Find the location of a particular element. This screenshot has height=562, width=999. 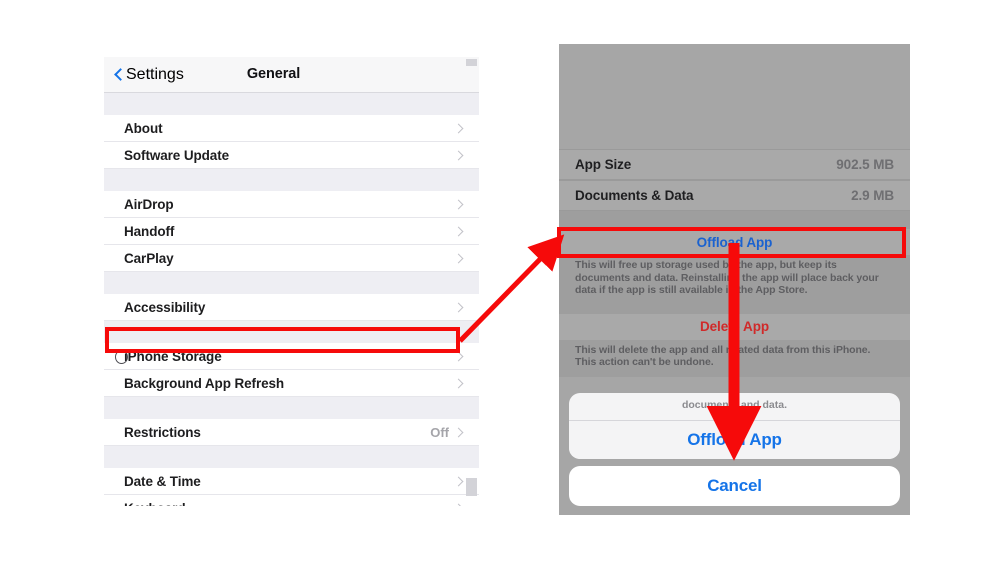

offload-confirmation-sheet: documents and data. Offload App Cancel is located at coordinates (734, 449).